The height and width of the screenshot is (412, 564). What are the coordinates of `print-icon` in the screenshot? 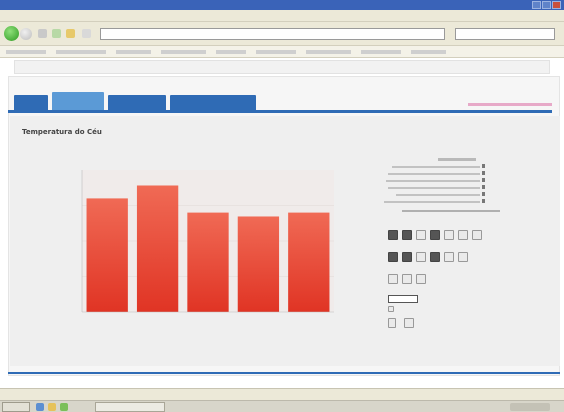 It's located at (435, 235).